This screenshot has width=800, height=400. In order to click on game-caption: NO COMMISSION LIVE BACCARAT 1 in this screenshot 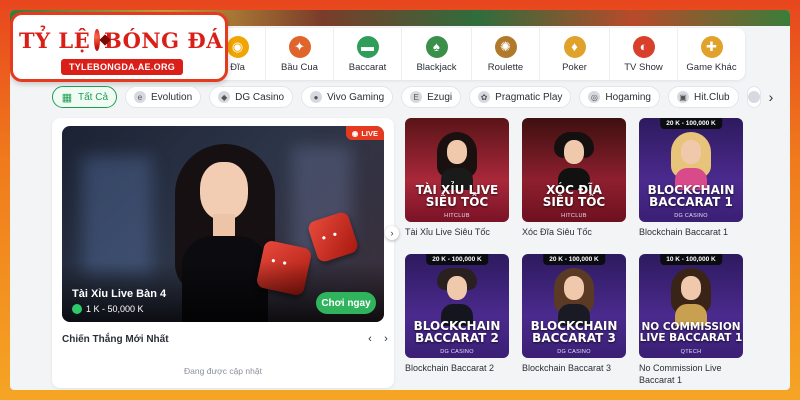, I will do `click(691, 332)`.